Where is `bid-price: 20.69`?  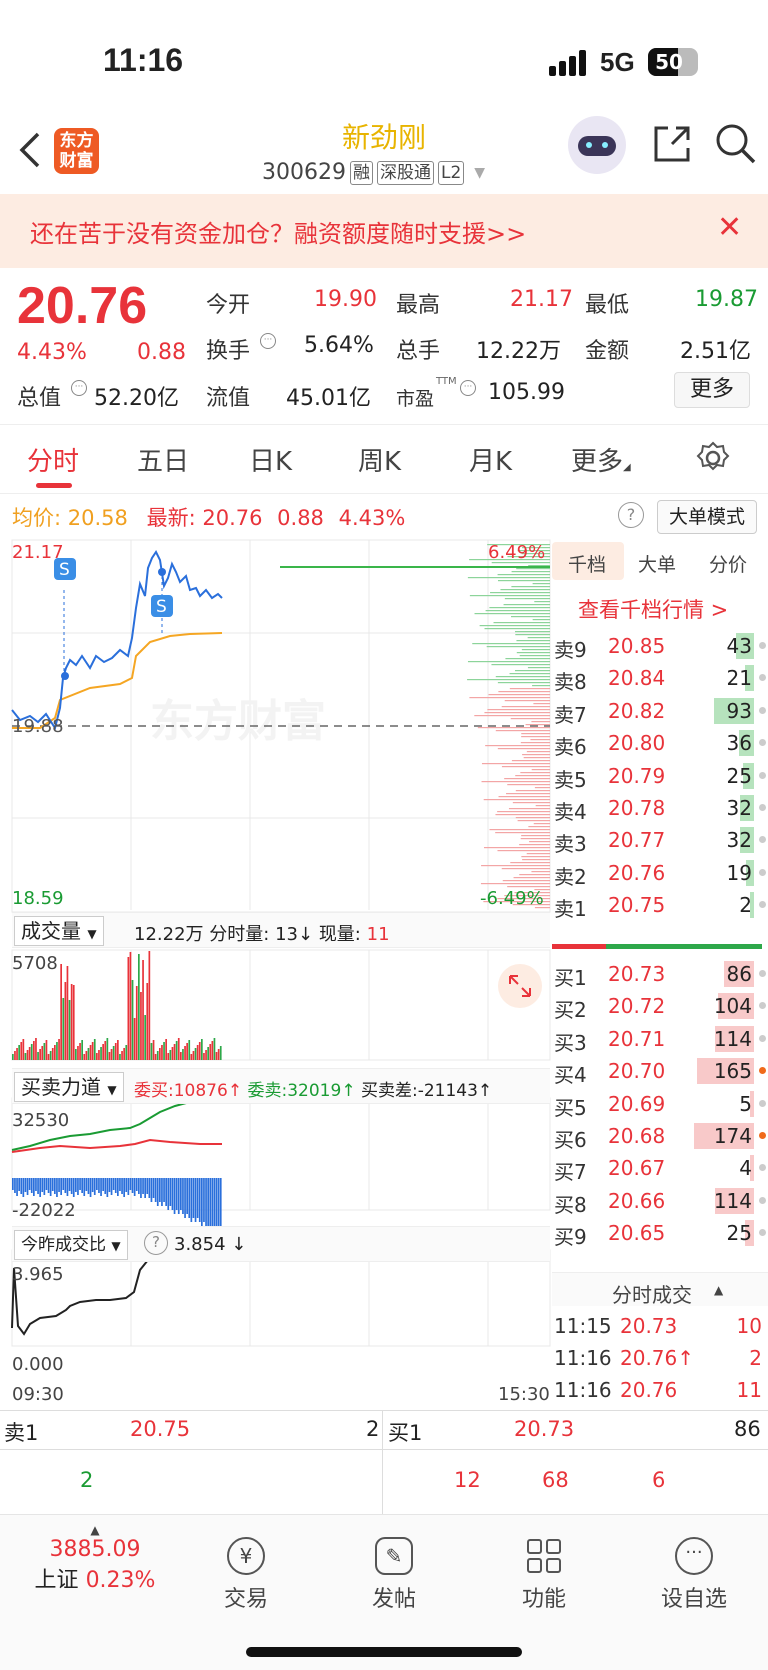
bid-price: 20.69 is located at coordinates (637, 1103).